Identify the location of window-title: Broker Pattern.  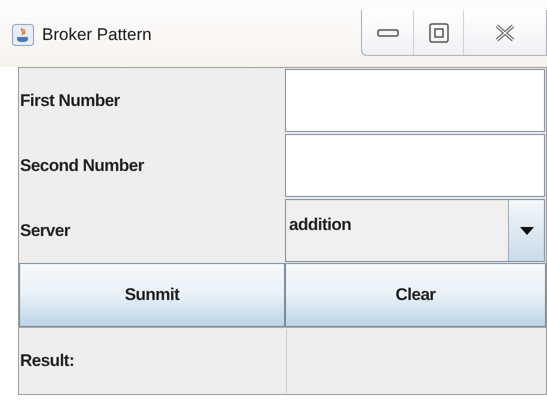
(97, 35).